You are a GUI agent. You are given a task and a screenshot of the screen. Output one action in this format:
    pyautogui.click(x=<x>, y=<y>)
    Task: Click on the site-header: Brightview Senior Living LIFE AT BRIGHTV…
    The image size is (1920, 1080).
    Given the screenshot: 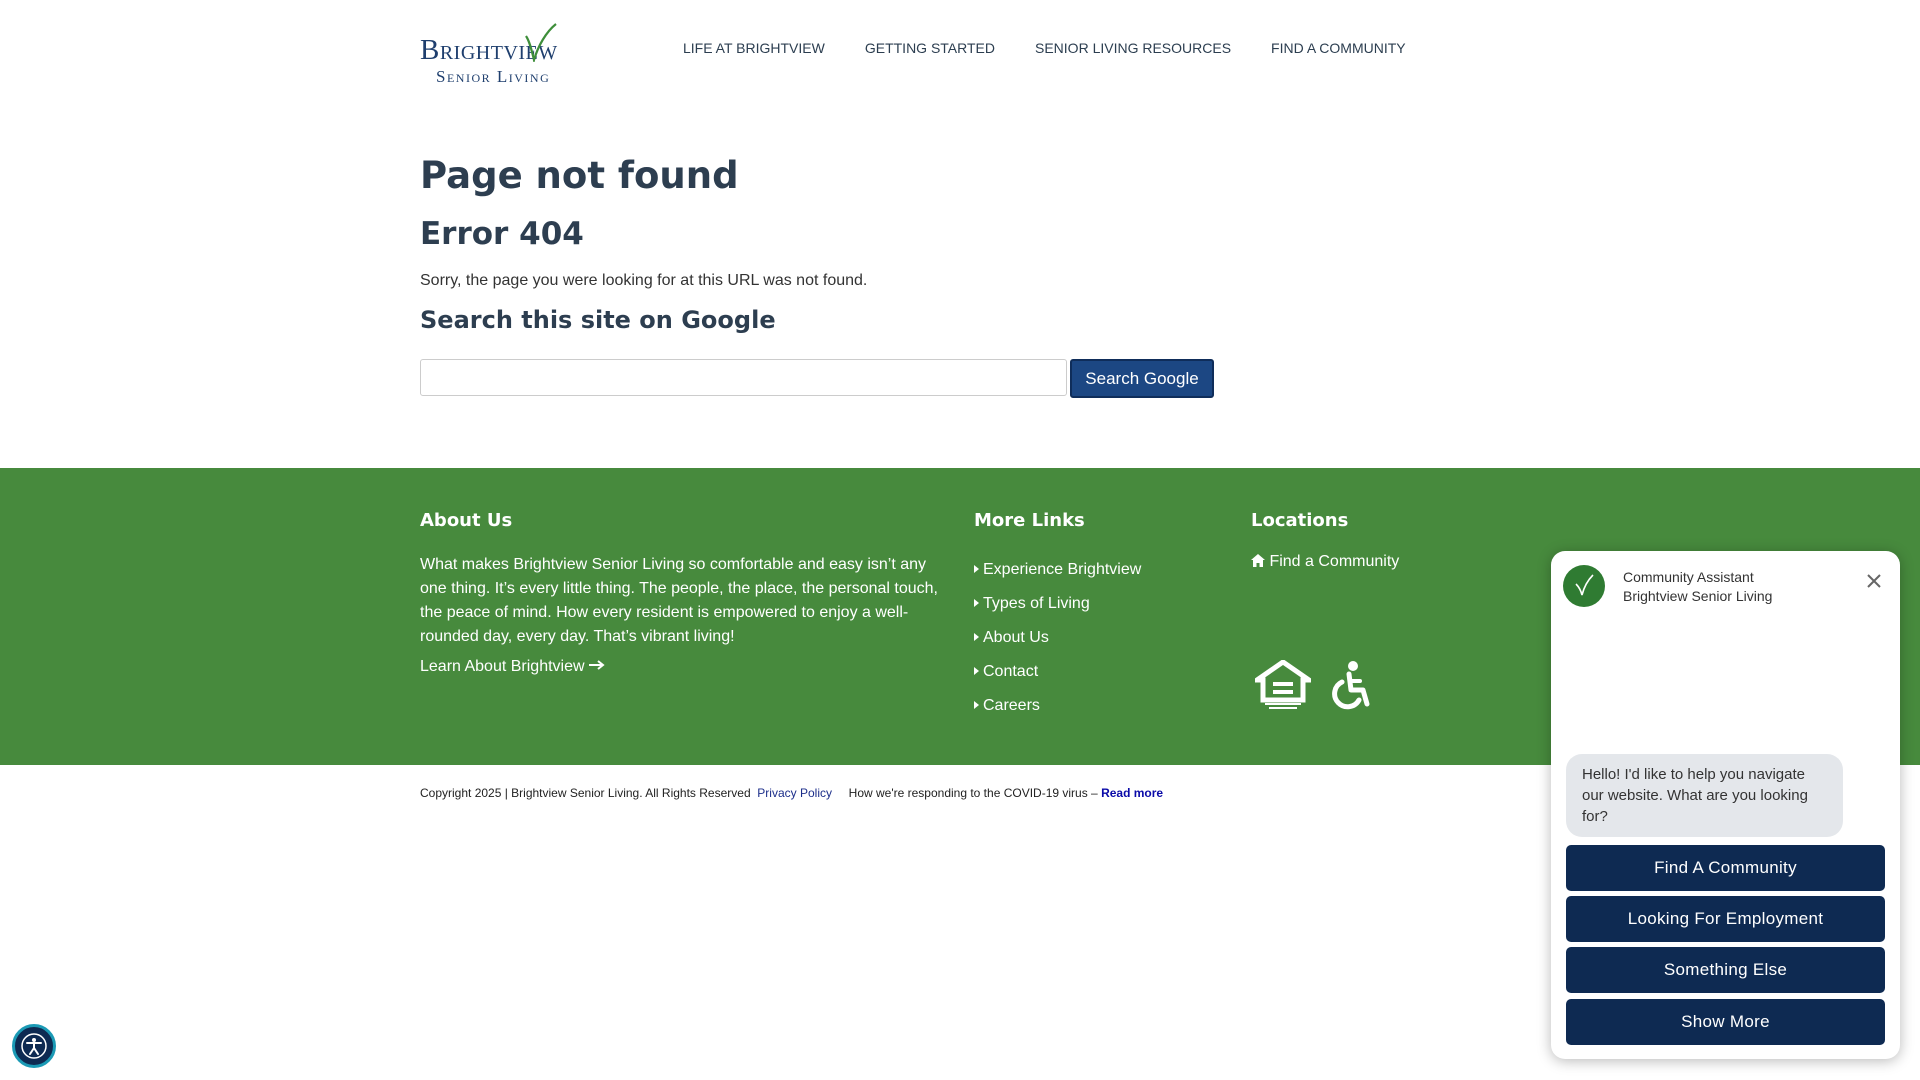 What is the action you would take?
    pyautogui.click(x=960, y=55)
    